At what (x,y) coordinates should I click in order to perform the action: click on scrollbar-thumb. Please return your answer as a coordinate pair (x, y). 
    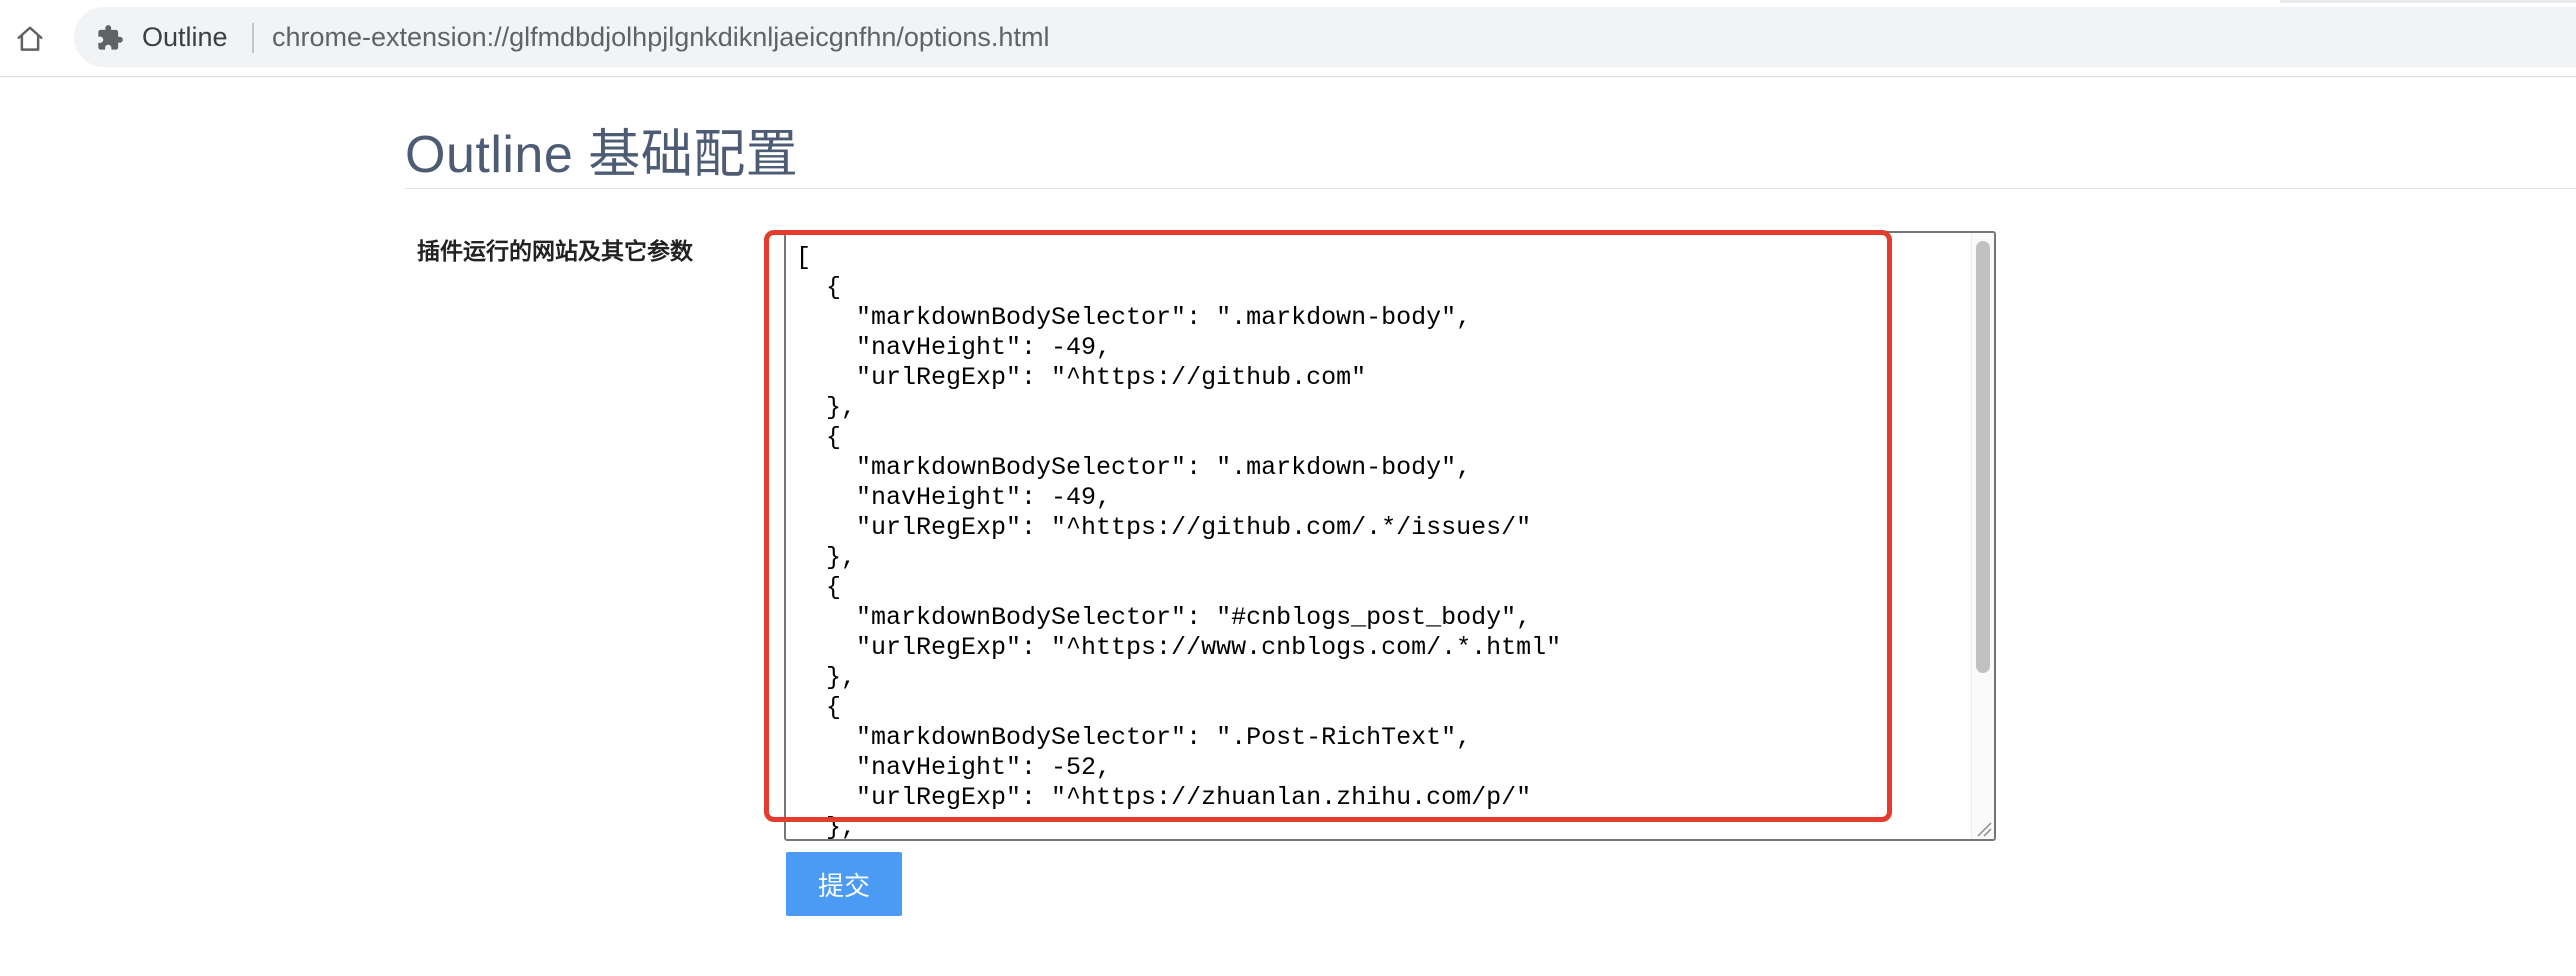
    Looking at the image, I should click on (1983, 457).